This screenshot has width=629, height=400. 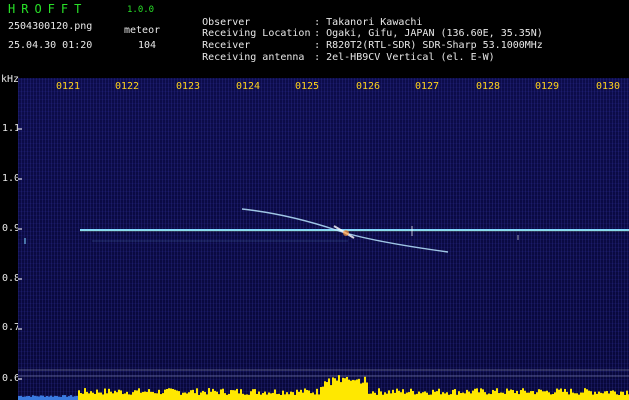 What do you see at coordinates (10, 79) in the screenshot?
I see `frequency-unit-label: kHz` at bounding box center [10, 79].